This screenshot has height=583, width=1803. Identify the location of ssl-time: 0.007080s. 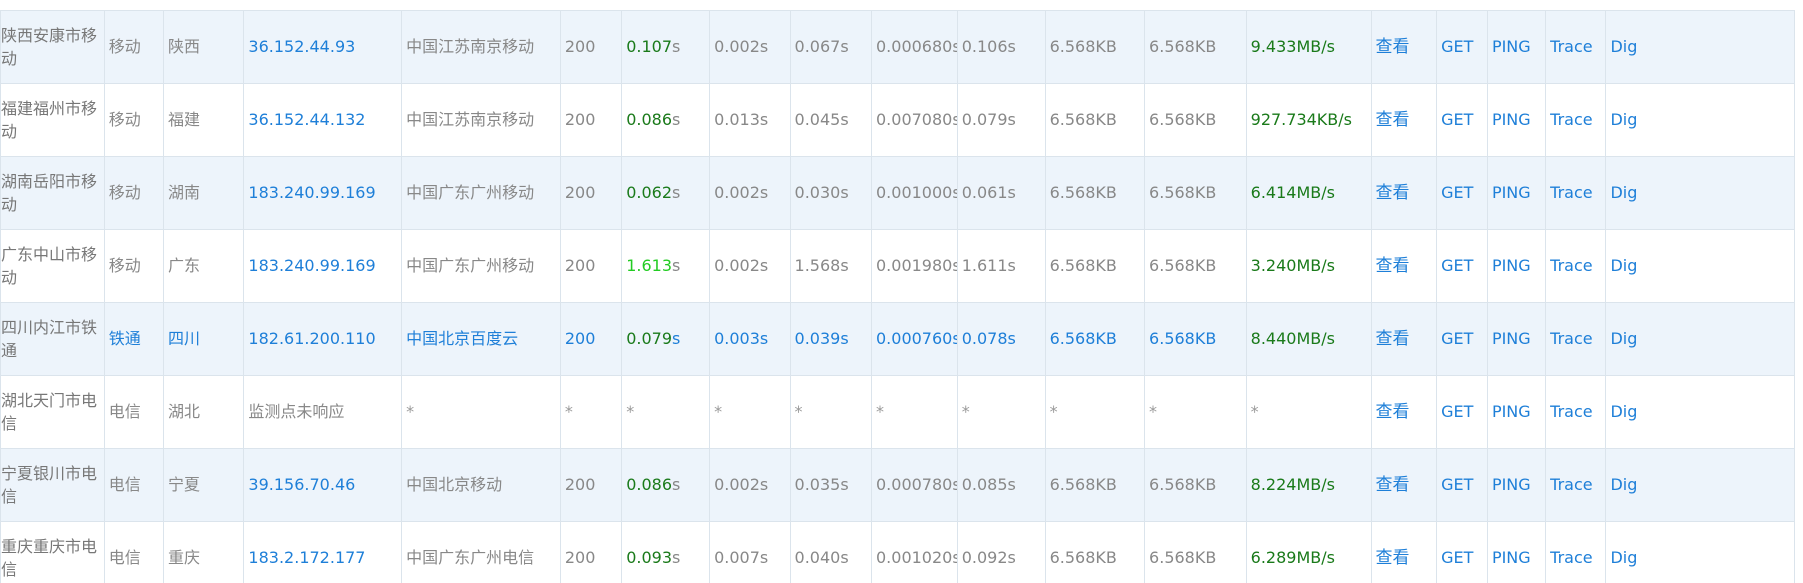
(914, 120).